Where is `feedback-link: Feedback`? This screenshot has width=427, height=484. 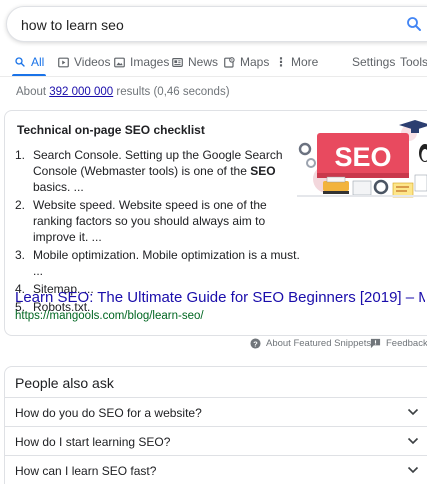
feedback-link: Feedback is located at coordinates (398, 343).